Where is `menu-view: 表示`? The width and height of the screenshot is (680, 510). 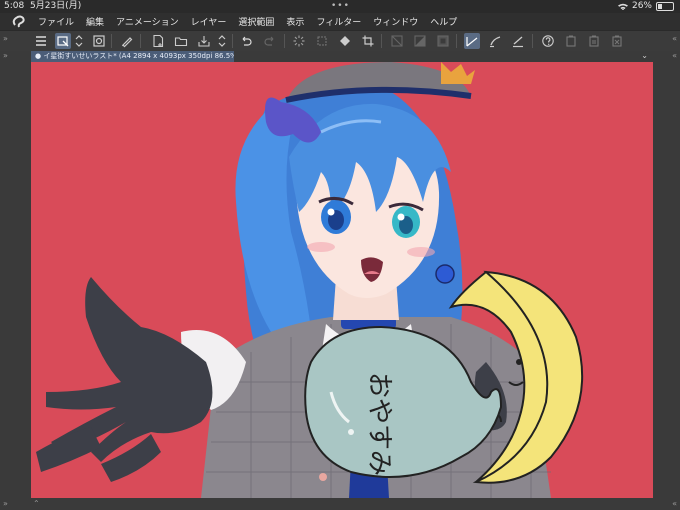 menu-view: 表示 is located at coordinates (295, 21).